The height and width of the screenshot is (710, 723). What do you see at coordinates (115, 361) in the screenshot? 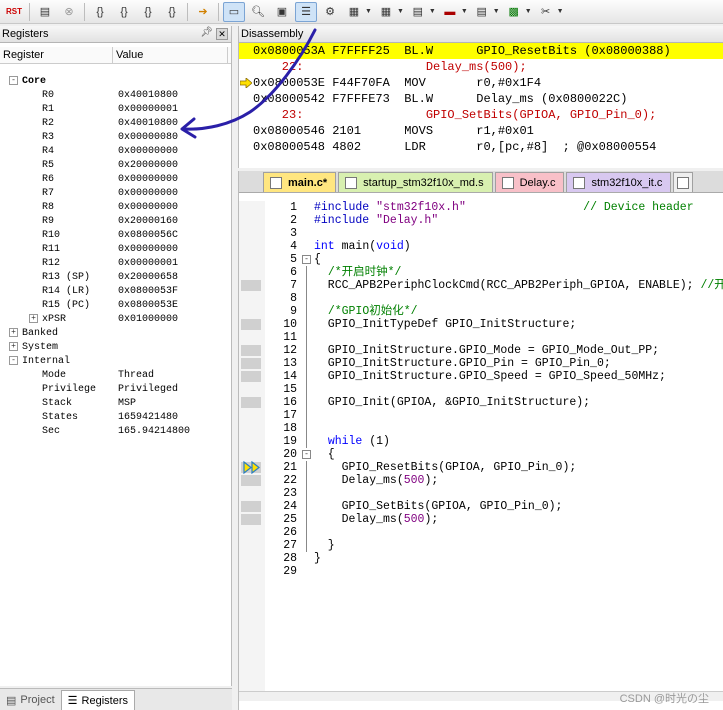
I see `register-group-internal: - Internal` at bounding box center [115, 361].